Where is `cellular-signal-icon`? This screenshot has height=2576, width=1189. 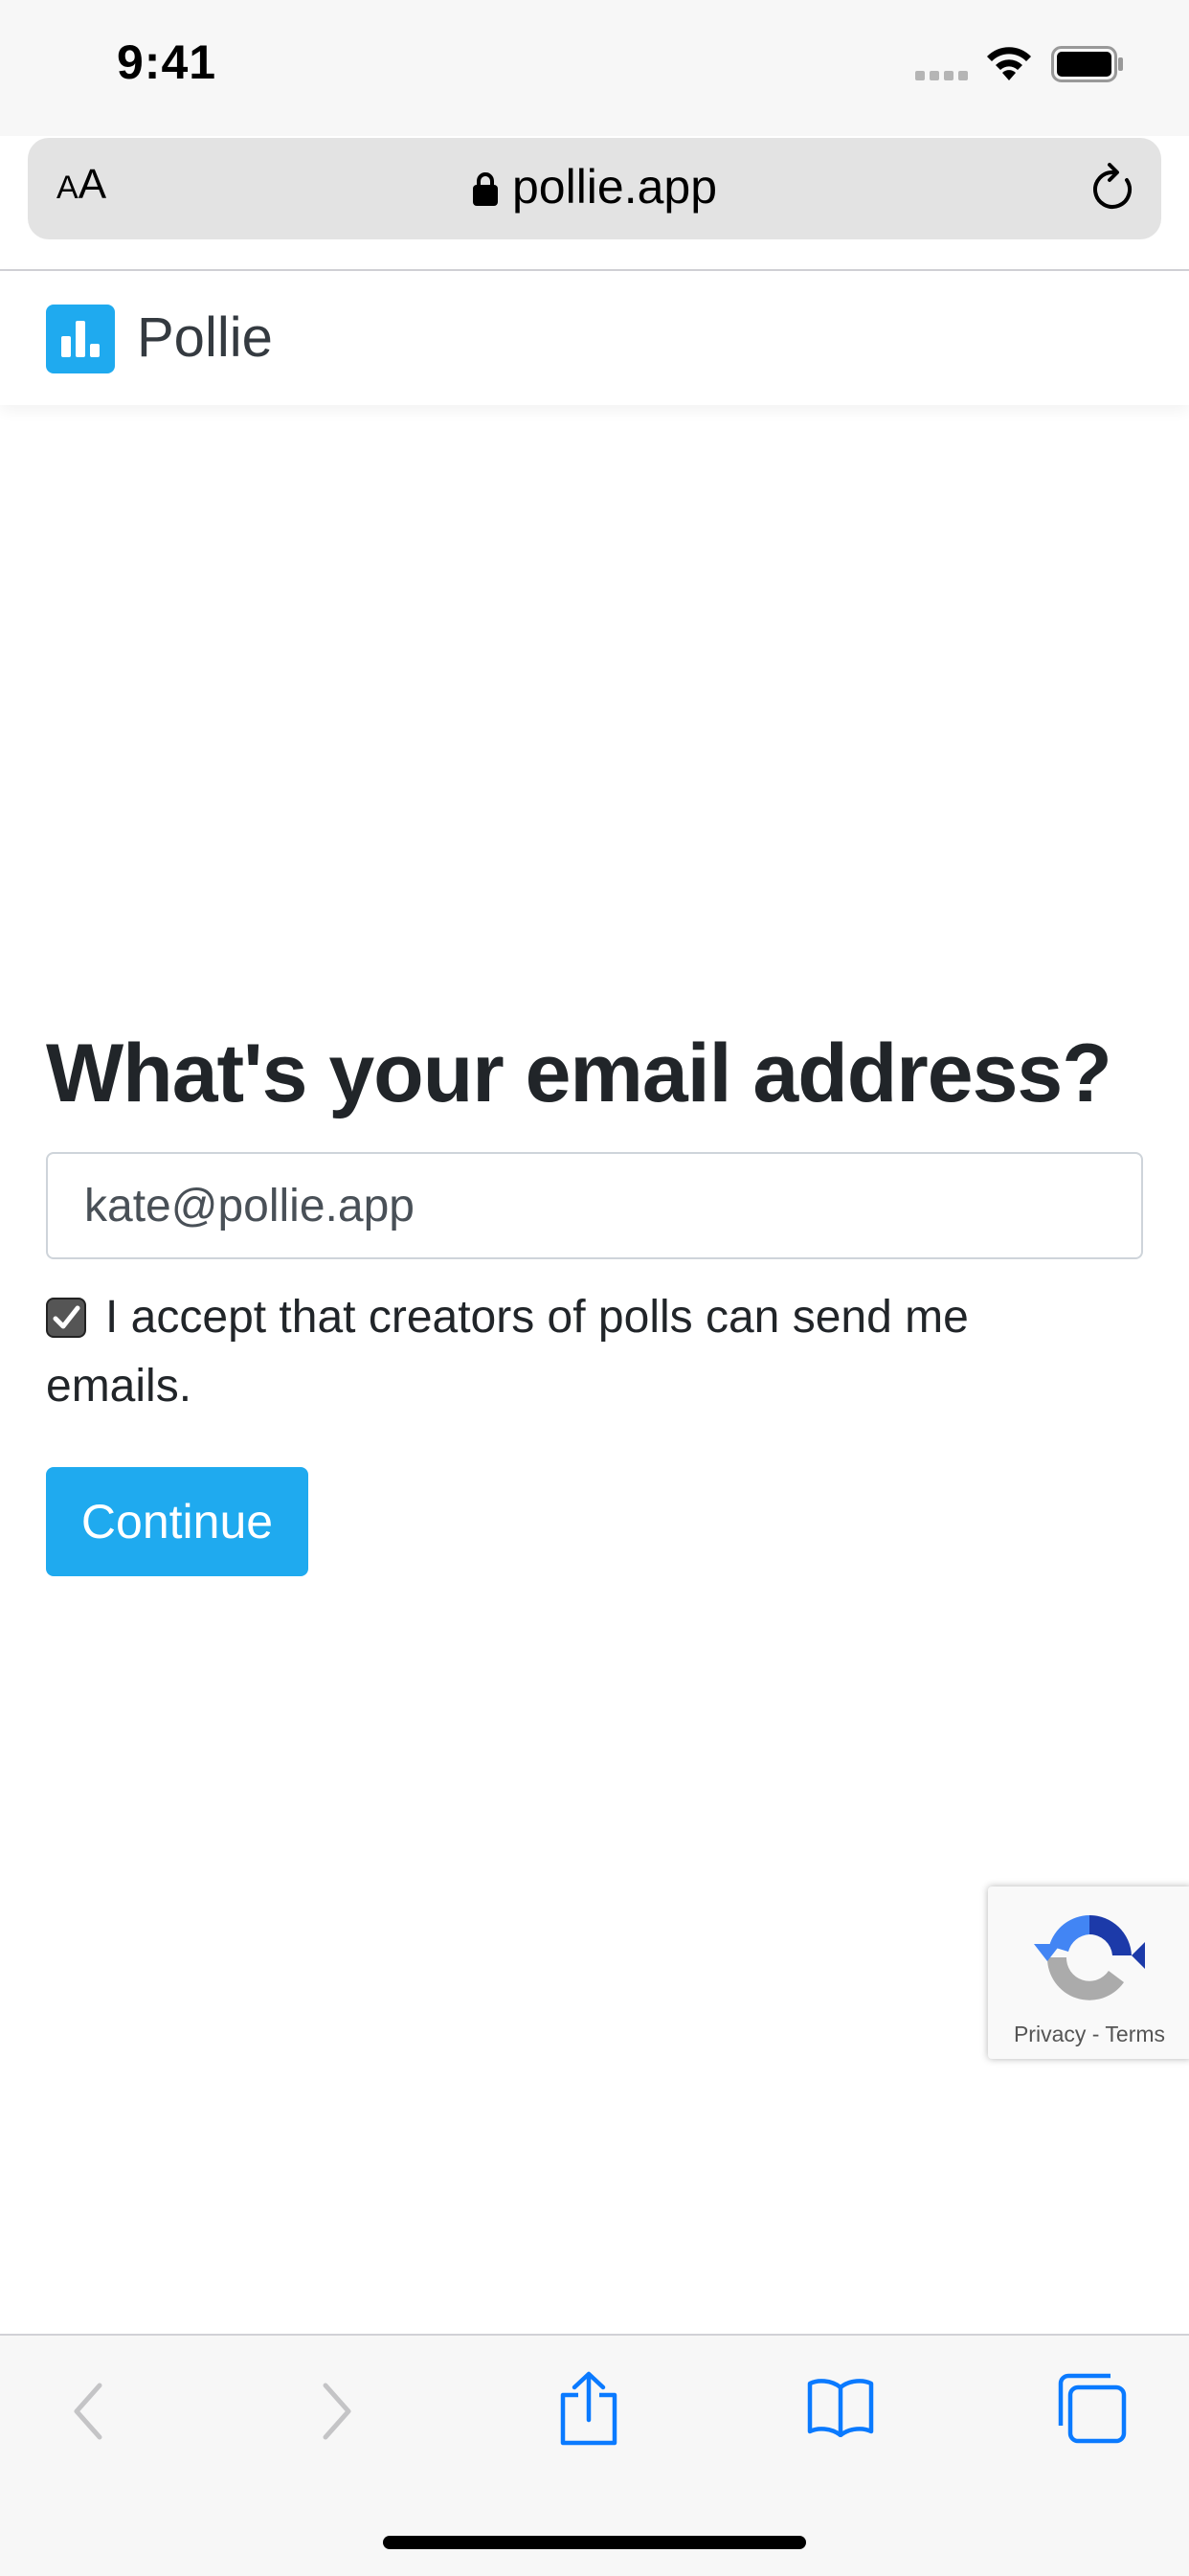 cellular-signal-icon is located at coordinates (941, 75).